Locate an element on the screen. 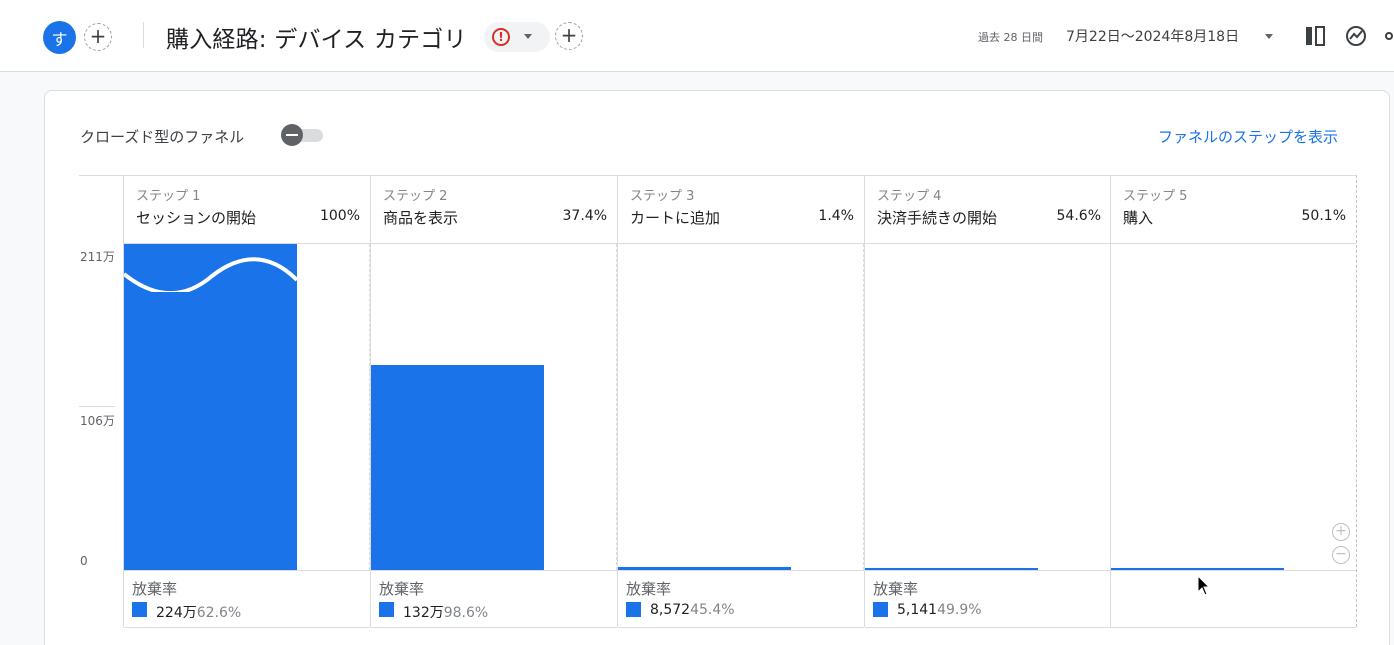 The width and height of the screenshot is (1394, 645). comparison-avatar: す is located at coordinates (59, 37).